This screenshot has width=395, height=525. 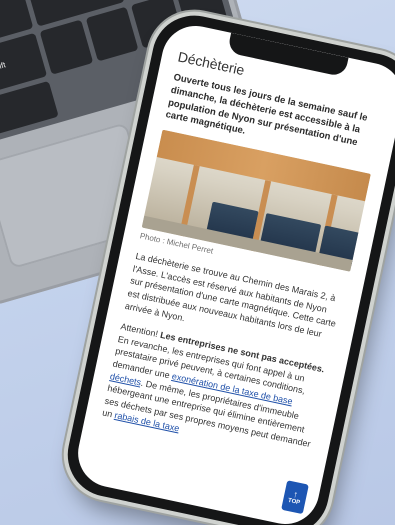 I want to click on top-label: TOP, so click(x=294, y=501).